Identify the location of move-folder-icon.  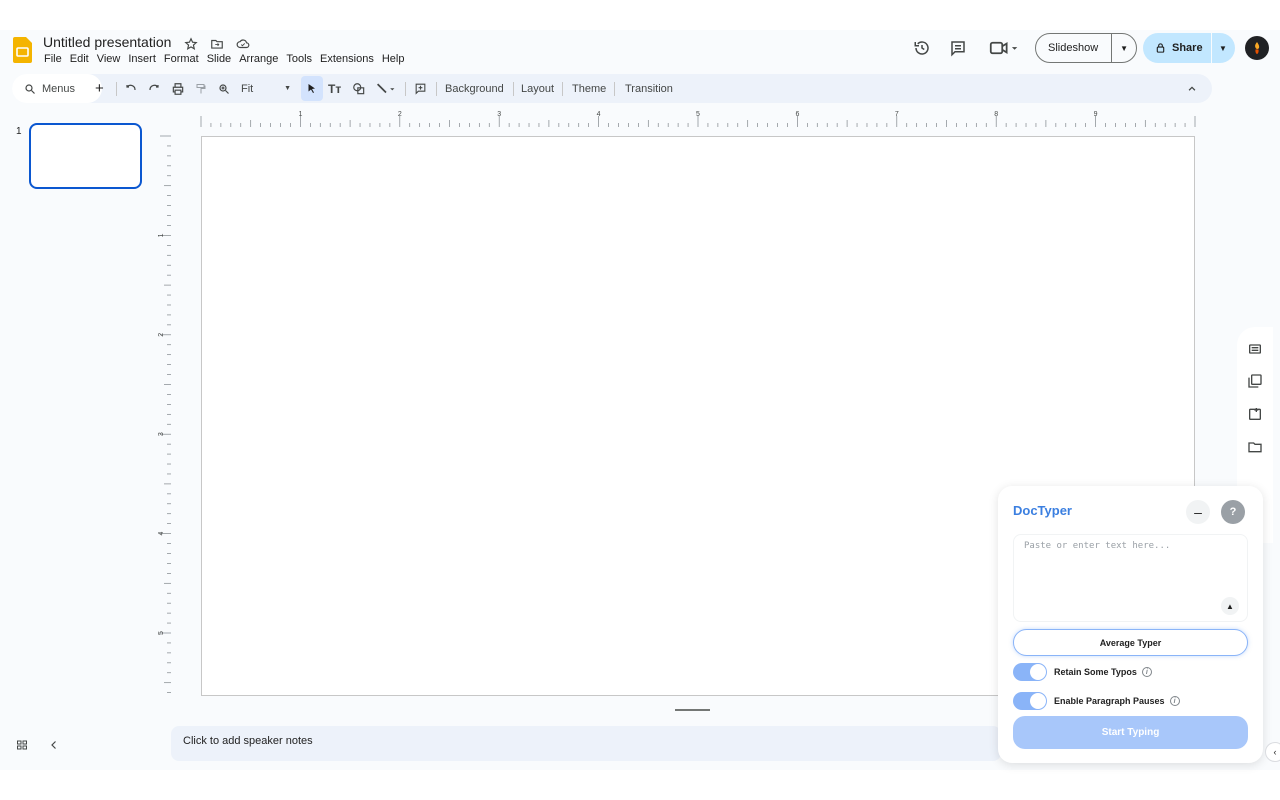
(217, 44).